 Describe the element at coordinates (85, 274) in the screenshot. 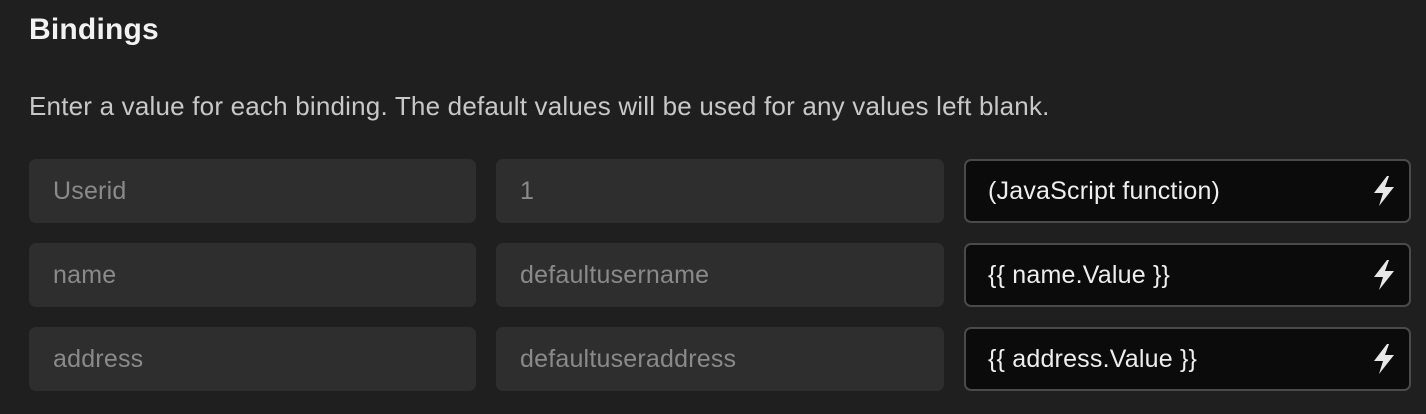

I see `binding-name-text: name` at that location.